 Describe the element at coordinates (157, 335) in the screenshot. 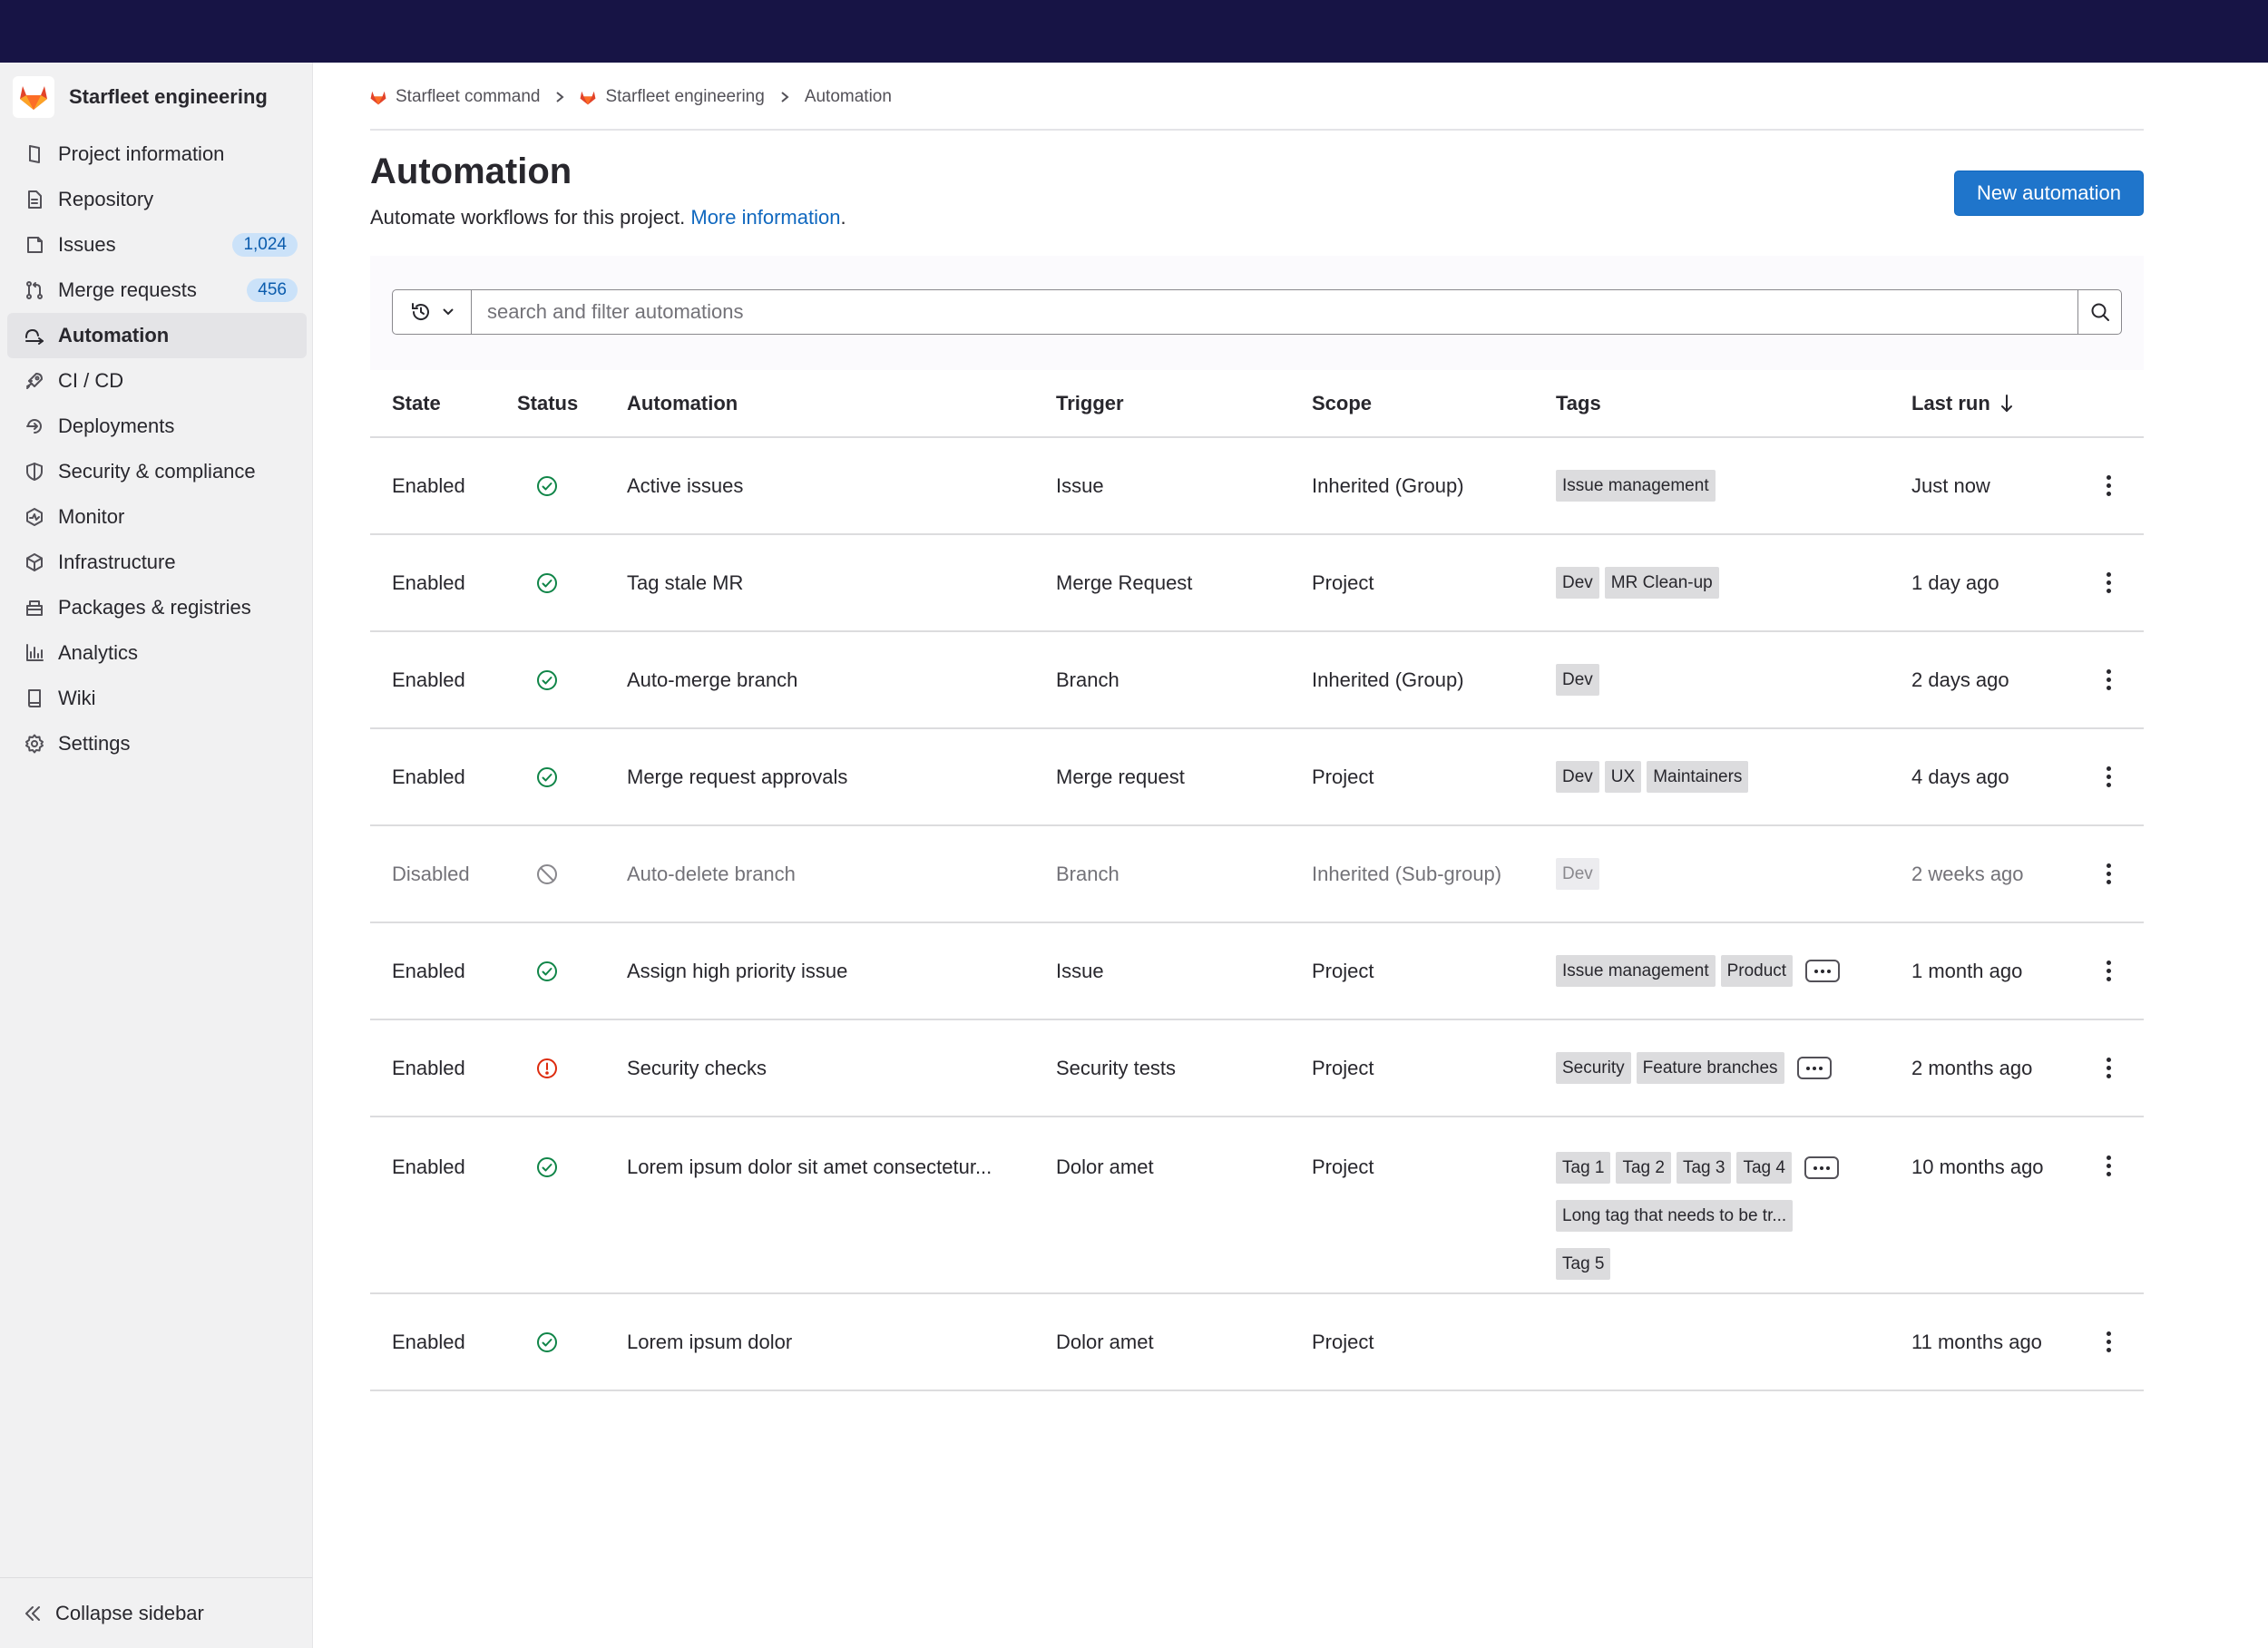

I see `sidebar-item-automation: Automation` at that location.